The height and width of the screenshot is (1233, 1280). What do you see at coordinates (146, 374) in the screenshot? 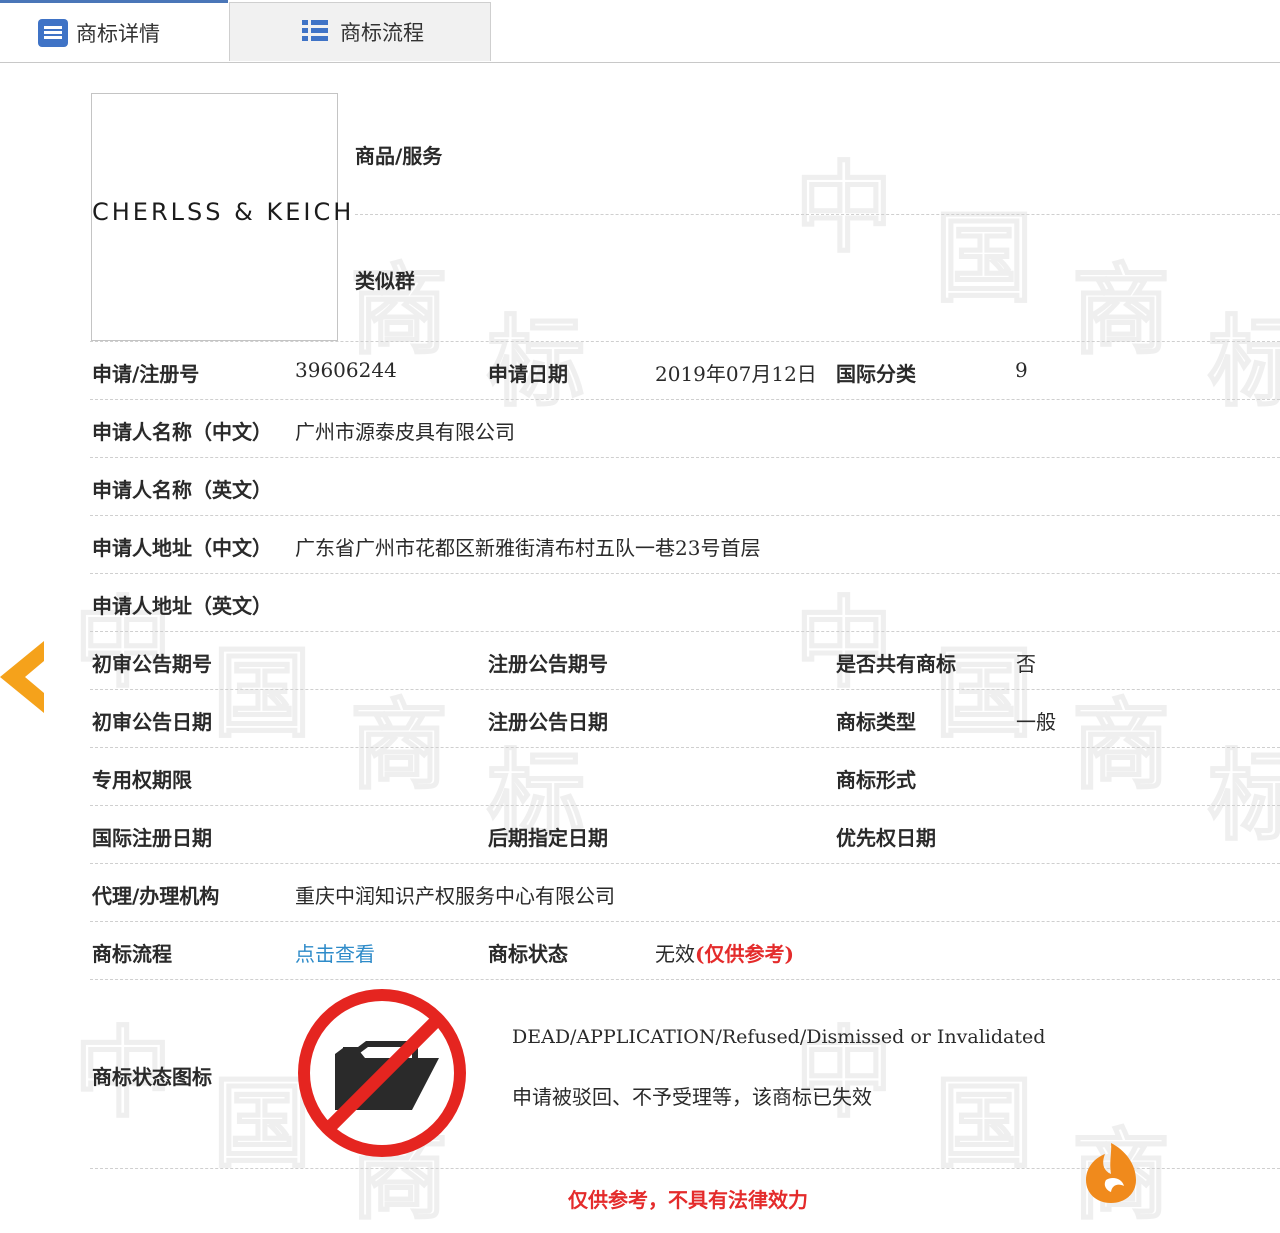
I see `reg-no-label: 申请/注册号` at bounding box center [146, 374].